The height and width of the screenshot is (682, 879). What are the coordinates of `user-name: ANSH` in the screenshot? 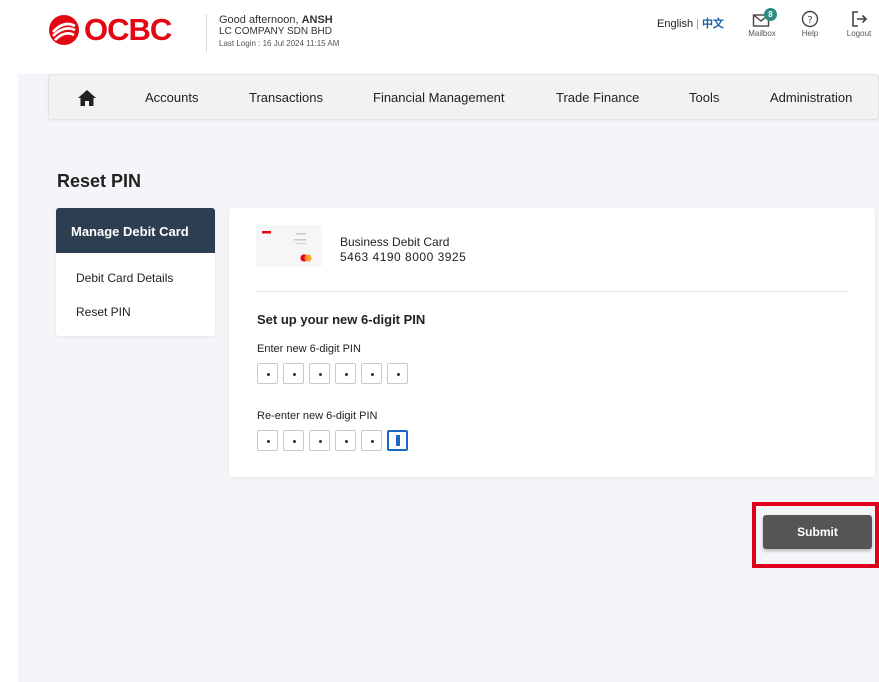 It's located at (317, 20).